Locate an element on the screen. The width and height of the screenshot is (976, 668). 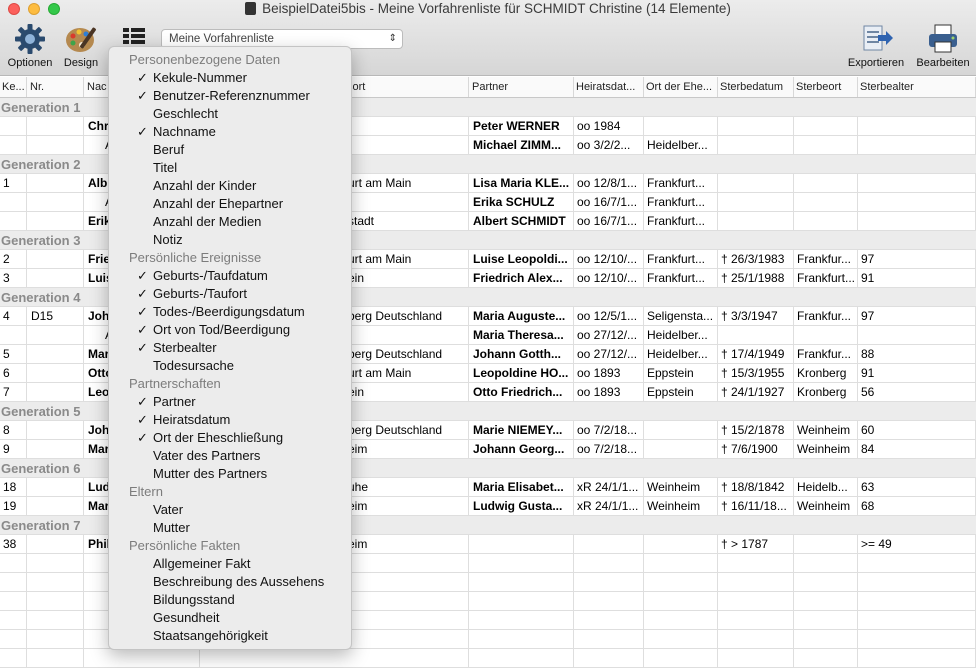
menu-item: ✓ Partner is located at coordinates (230, 402).